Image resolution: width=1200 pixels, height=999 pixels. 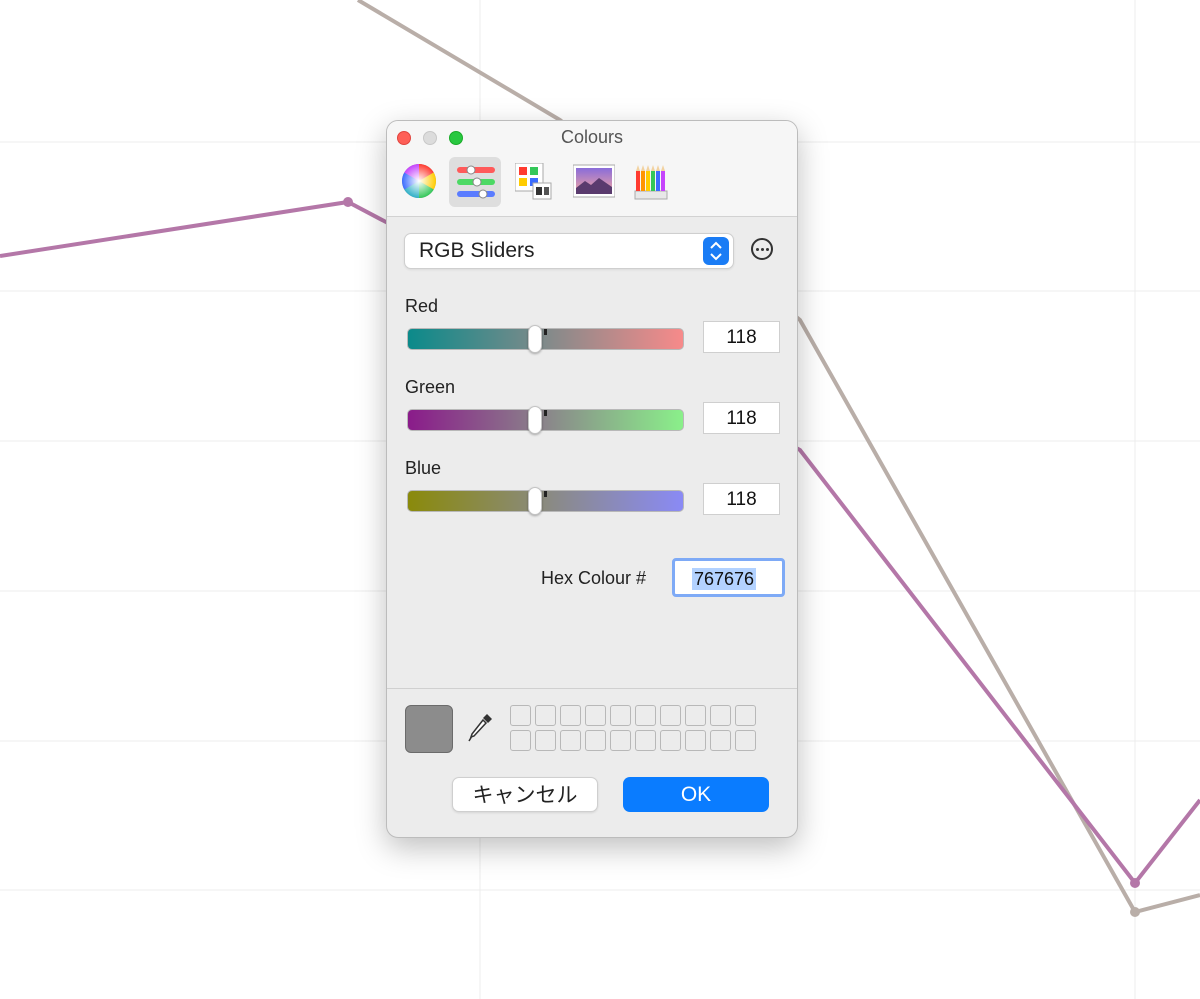 What do you see at coordinates (741, 418) in the screenshot?
I see `green-value-field: 118` at bounding box center [741, 418].